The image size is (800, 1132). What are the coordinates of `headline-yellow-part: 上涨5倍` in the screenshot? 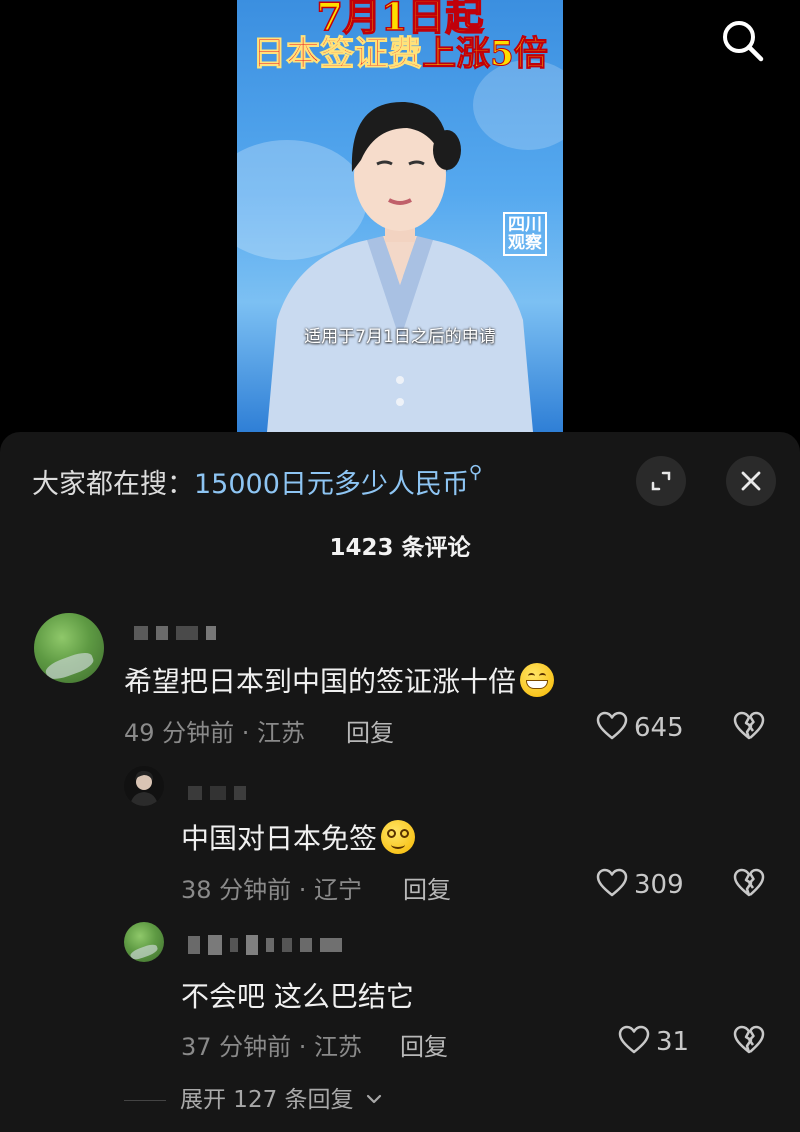 It's located at (485, 54).